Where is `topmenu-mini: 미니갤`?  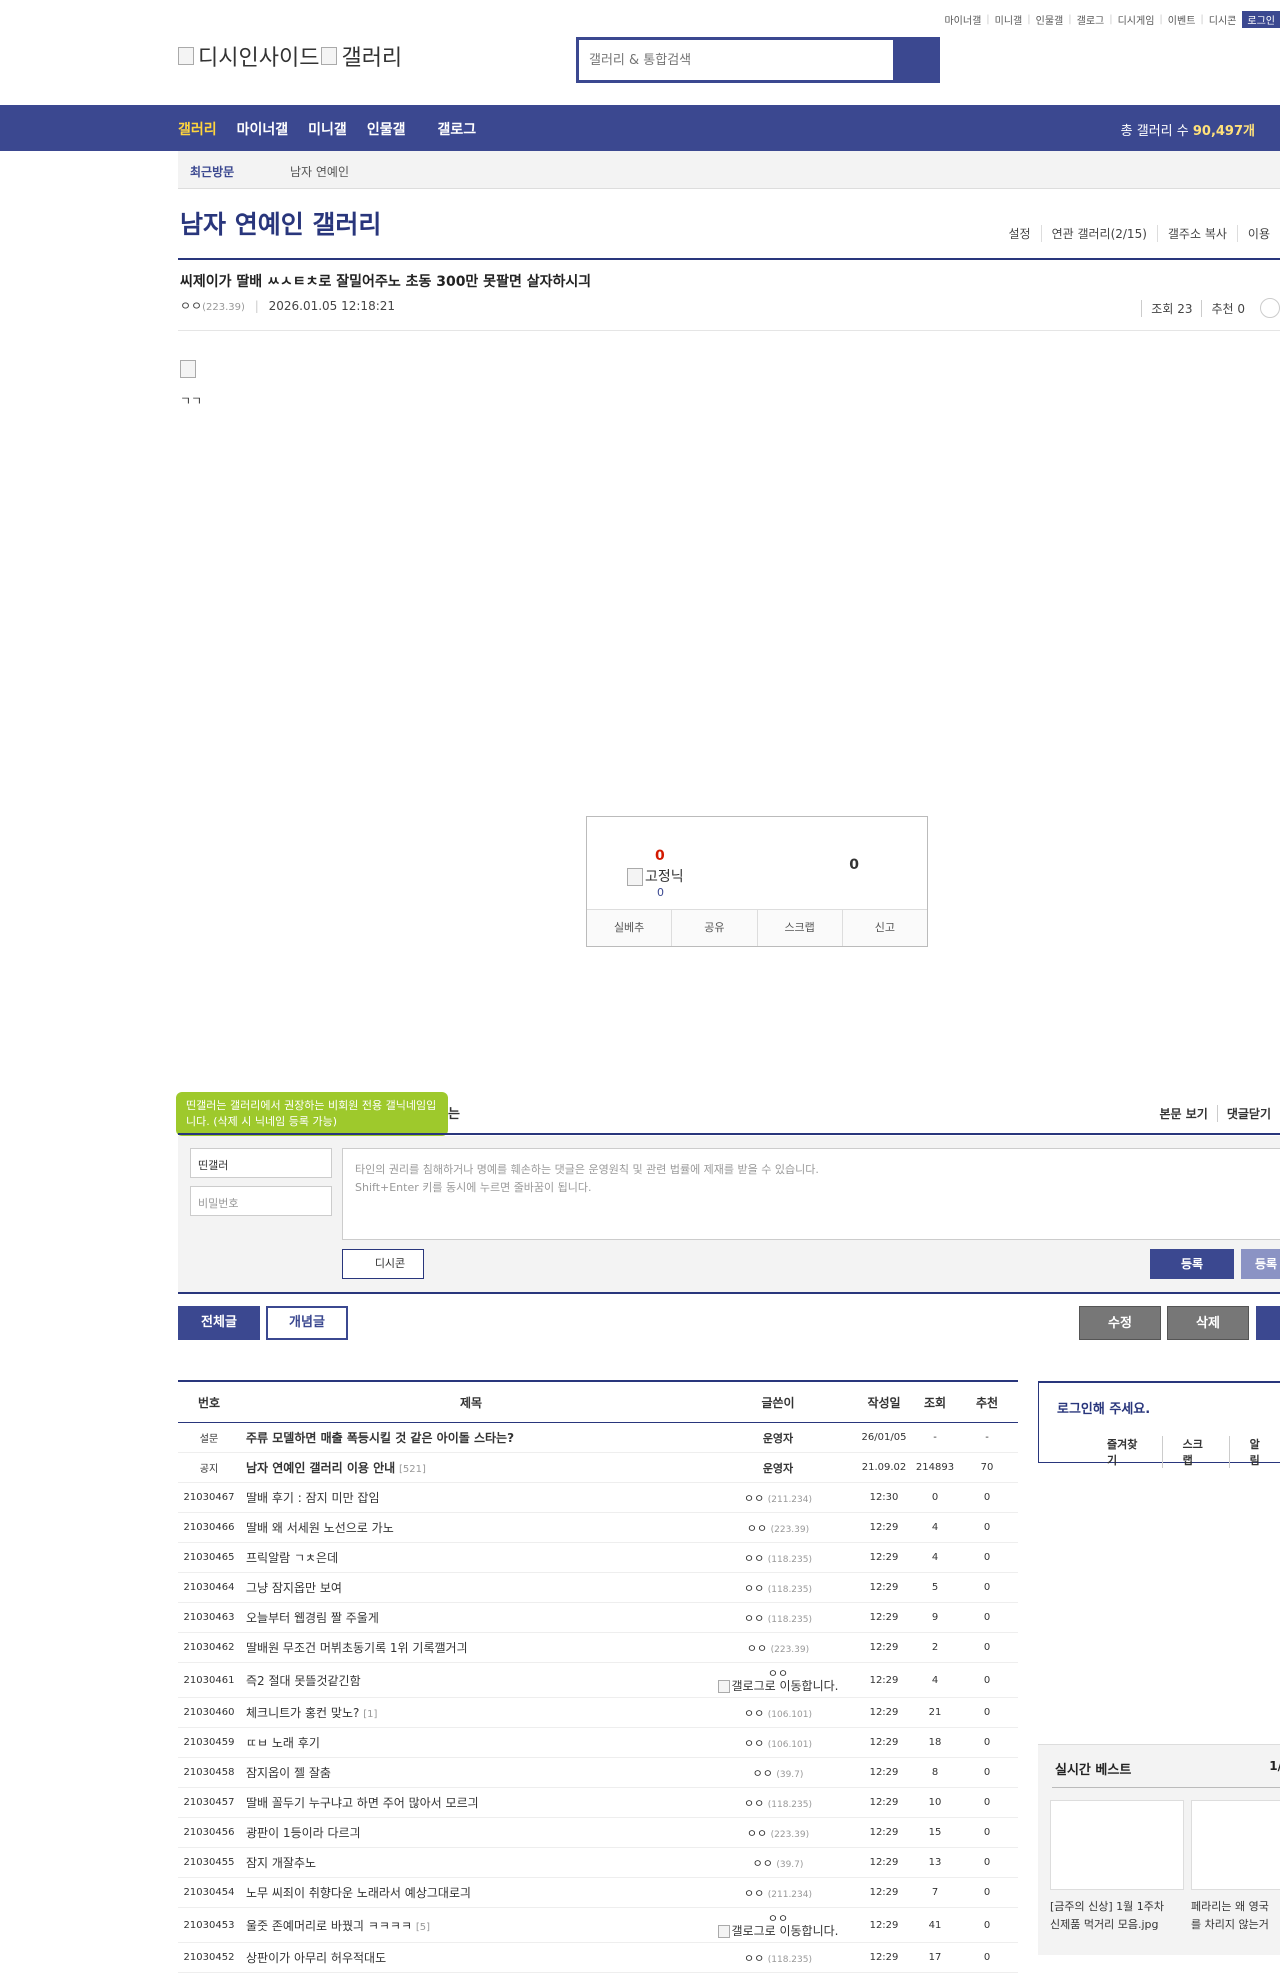 topmenu-mini: 미니갤 is located at coordinates (1009, 19).